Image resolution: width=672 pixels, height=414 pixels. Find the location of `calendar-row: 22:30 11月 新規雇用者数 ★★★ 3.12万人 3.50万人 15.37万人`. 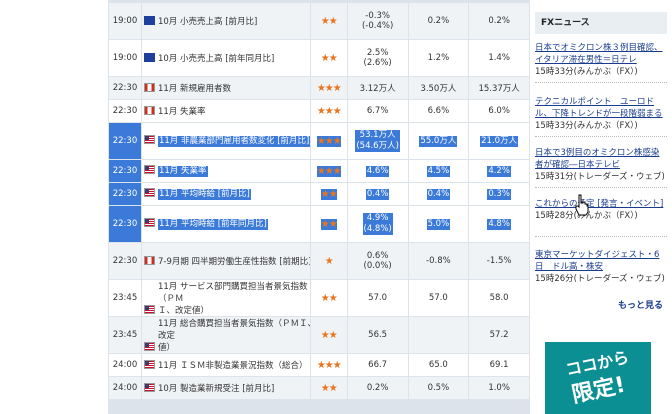

calendar-row: 22:30 11月 新規雇用者数 ★★★ 3.12万人 3.50万人 15.37万人 is located at coordinates (319, 88).